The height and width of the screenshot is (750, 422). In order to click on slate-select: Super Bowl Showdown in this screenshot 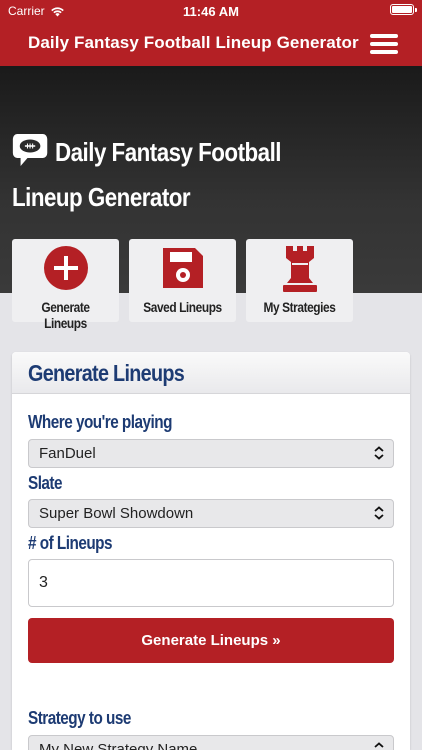, I will do `click(211, 513)`.